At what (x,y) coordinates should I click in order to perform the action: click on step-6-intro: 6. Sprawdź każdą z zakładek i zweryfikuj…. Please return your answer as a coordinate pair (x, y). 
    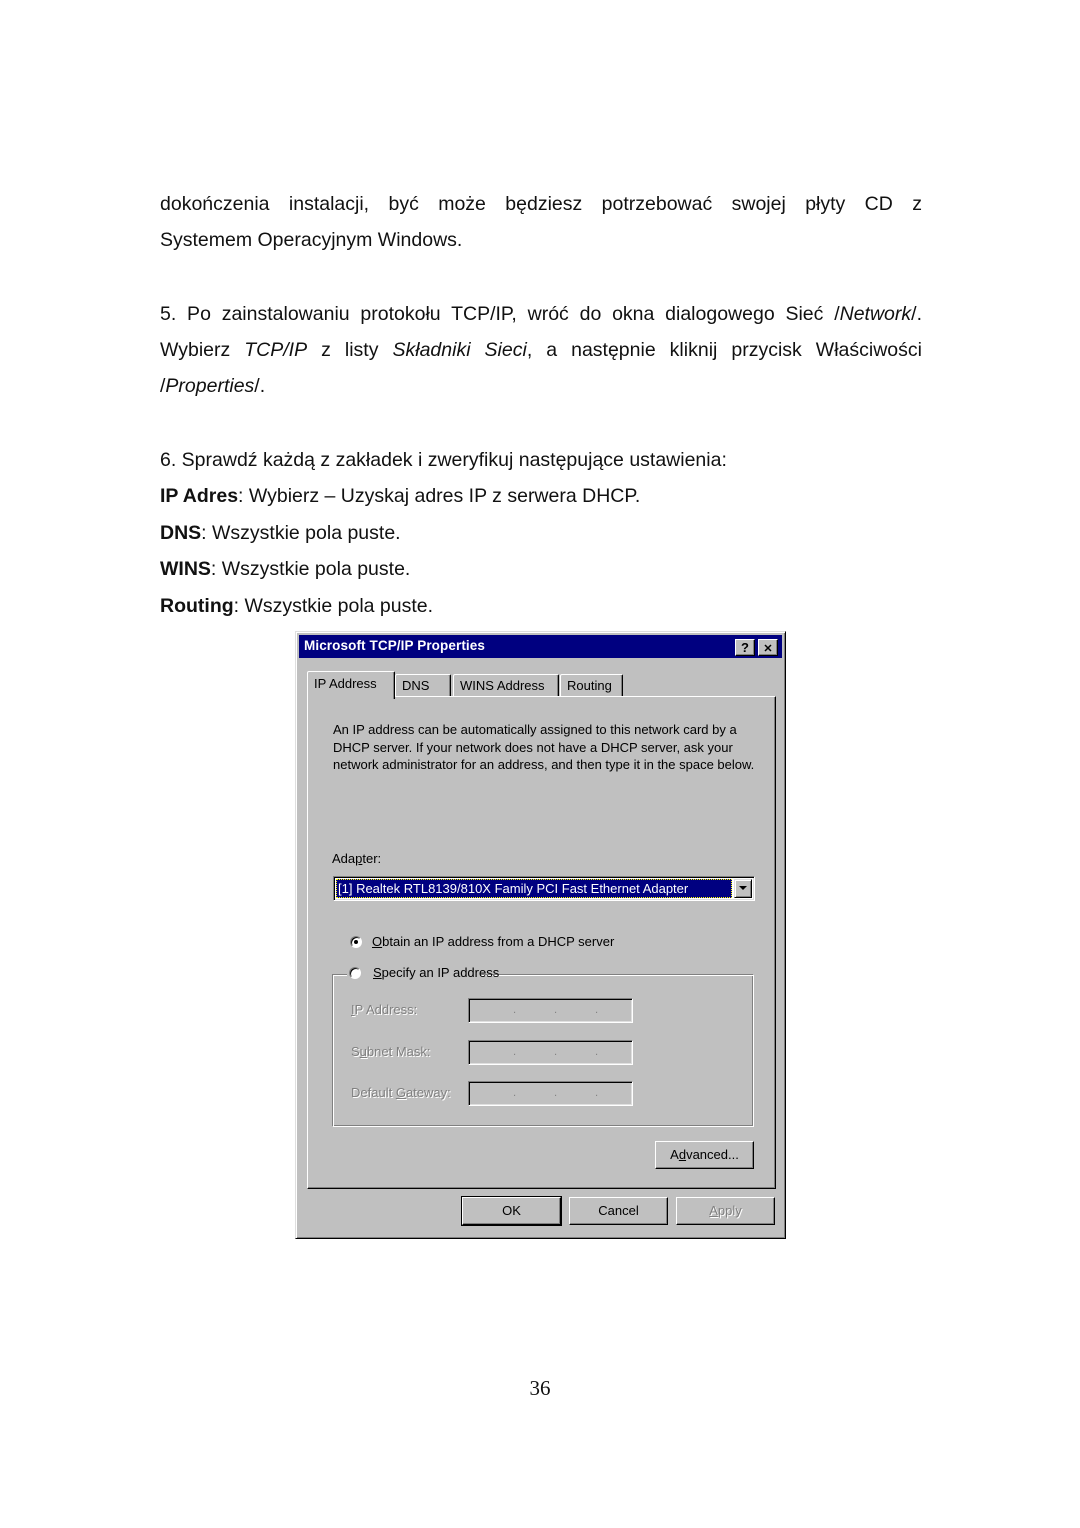
    Looking at the image, I should click on (443, 460).